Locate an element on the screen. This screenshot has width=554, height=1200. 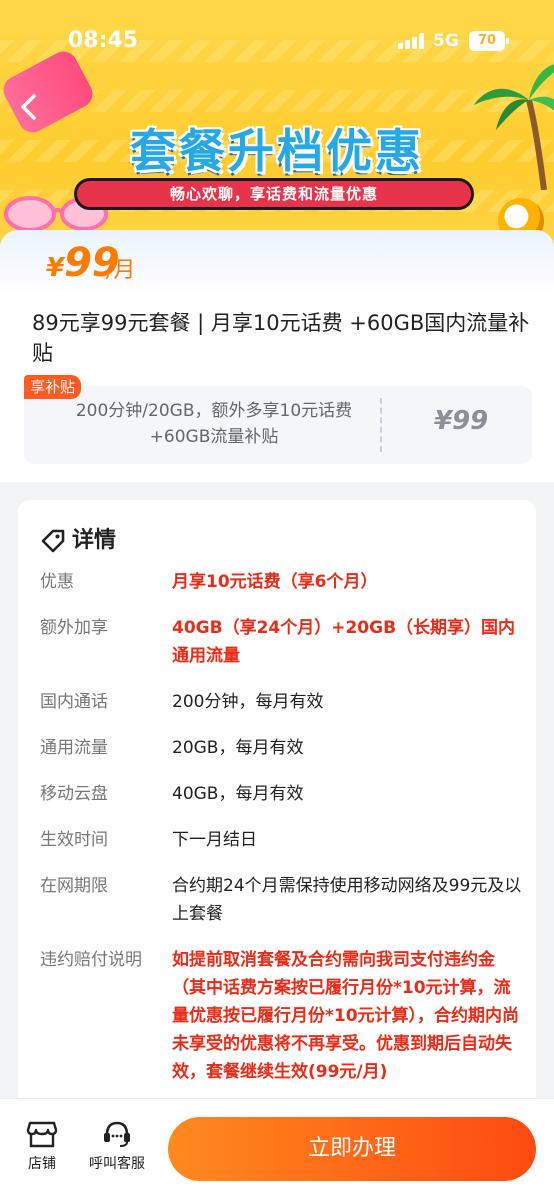
detail-key: 移动云盘 is located at coordinates (74, 794).